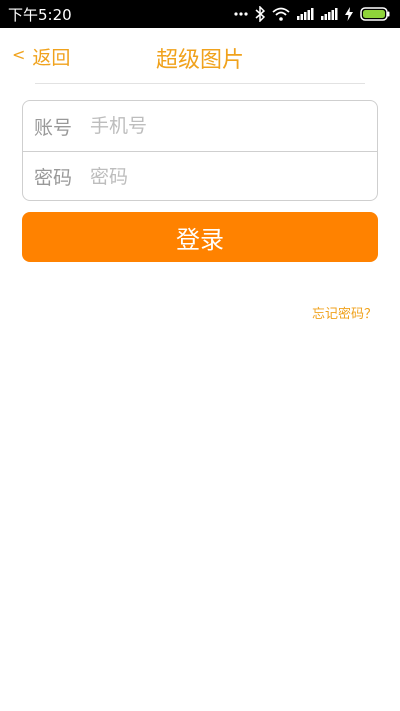 This screenshot has width=400, height=711. I want to click on login-button: 登录, so click(200, 237).